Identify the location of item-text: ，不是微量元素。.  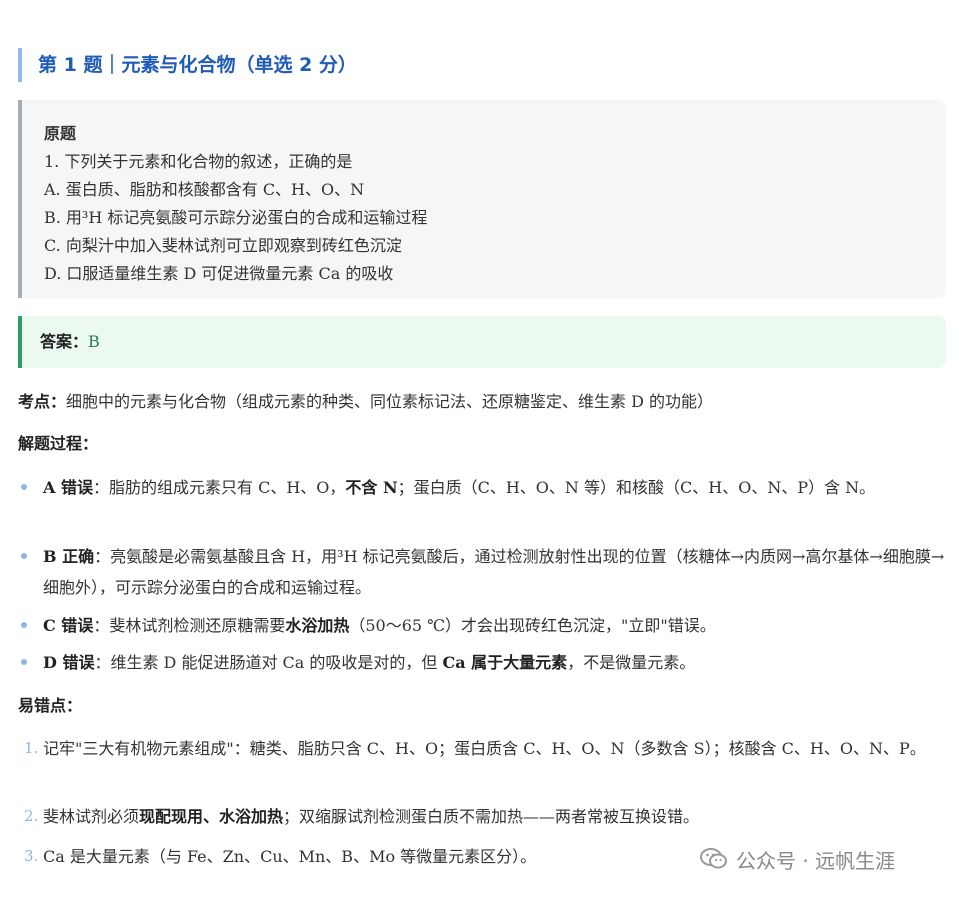
(631, 662).